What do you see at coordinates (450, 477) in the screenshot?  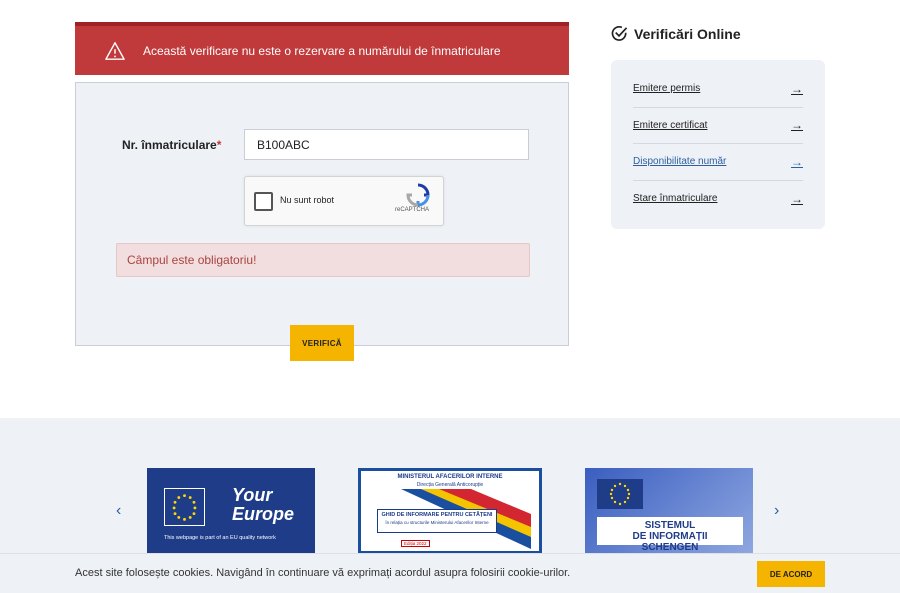 I see `mai-header: MINISTERUL AFACERILOR INTERNE` at bounding box center [450, 477].